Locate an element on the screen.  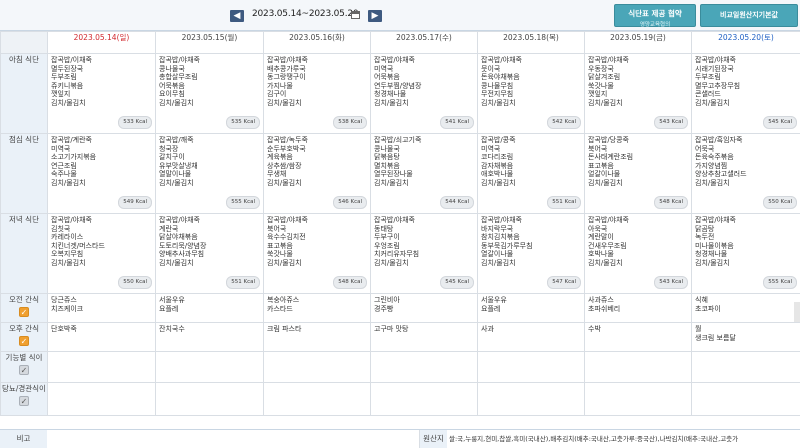
am_snack-cell-sun: 당근쥬스 치즈케이크 is located at coordinates (101, 308).